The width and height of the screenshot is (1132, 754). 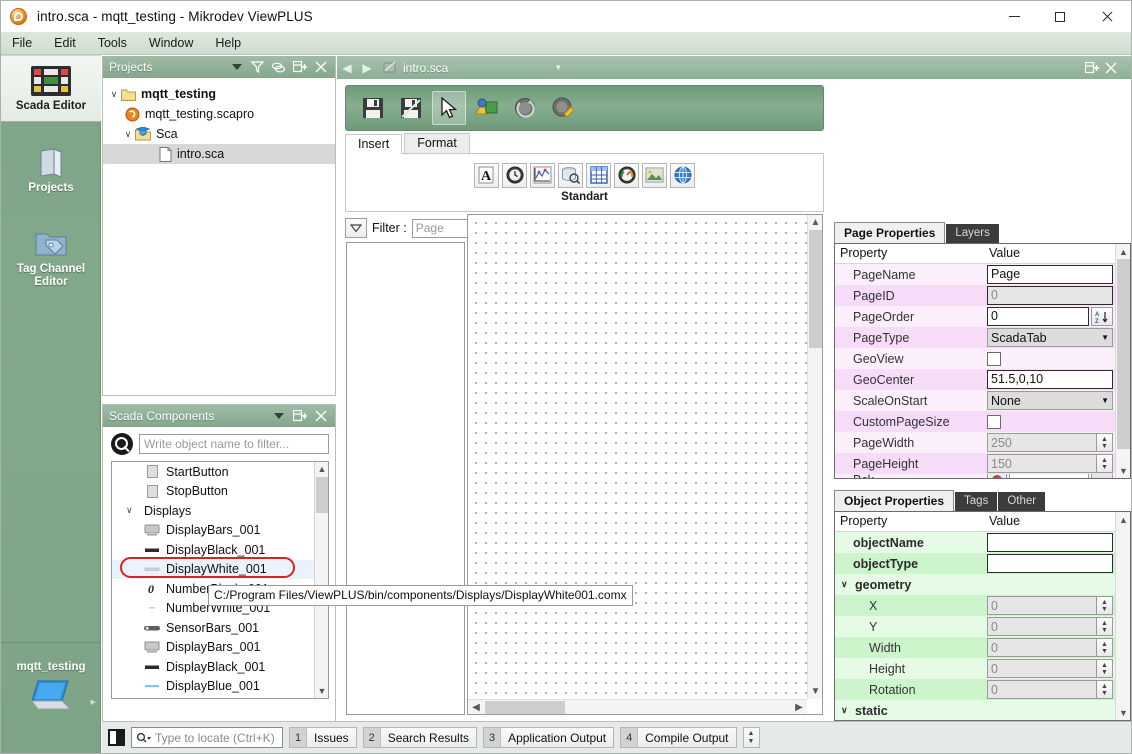 I want to click on scroll-right-icon: ▶, so click(x=799, y=707).